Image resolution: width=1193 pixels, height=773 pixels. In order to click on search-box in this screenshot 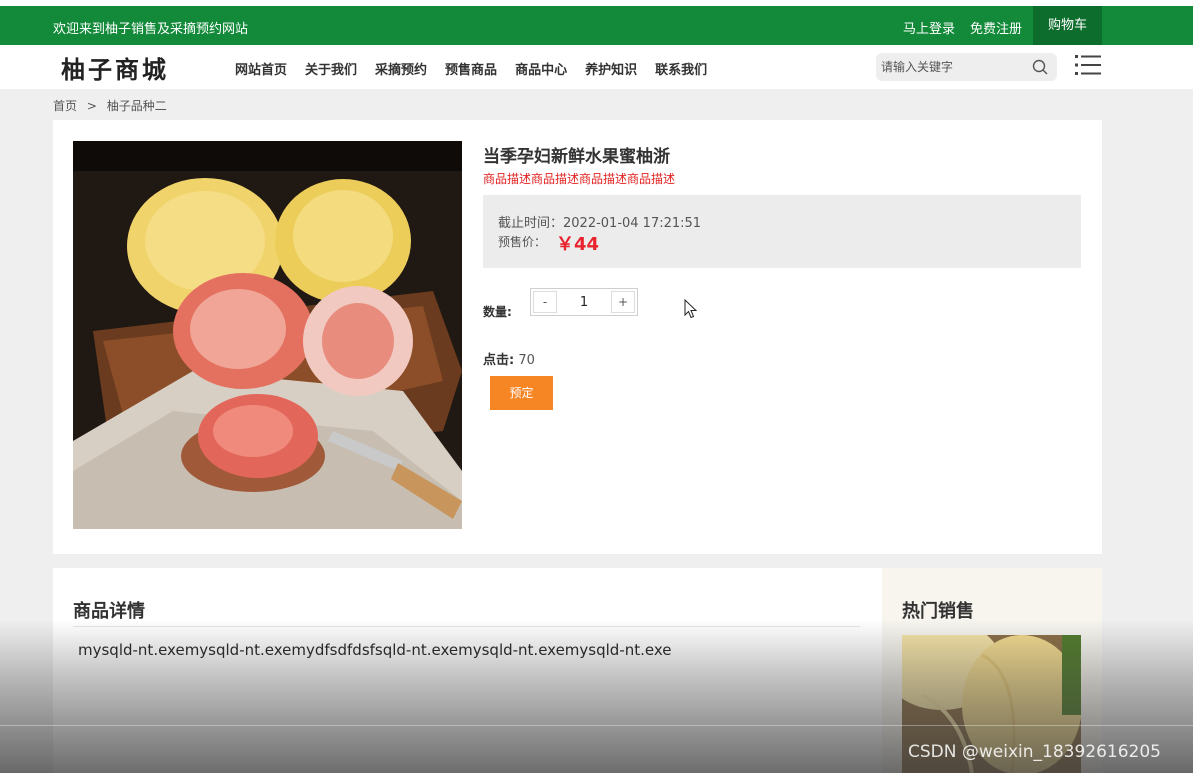, I will do `click(966, 67)`.